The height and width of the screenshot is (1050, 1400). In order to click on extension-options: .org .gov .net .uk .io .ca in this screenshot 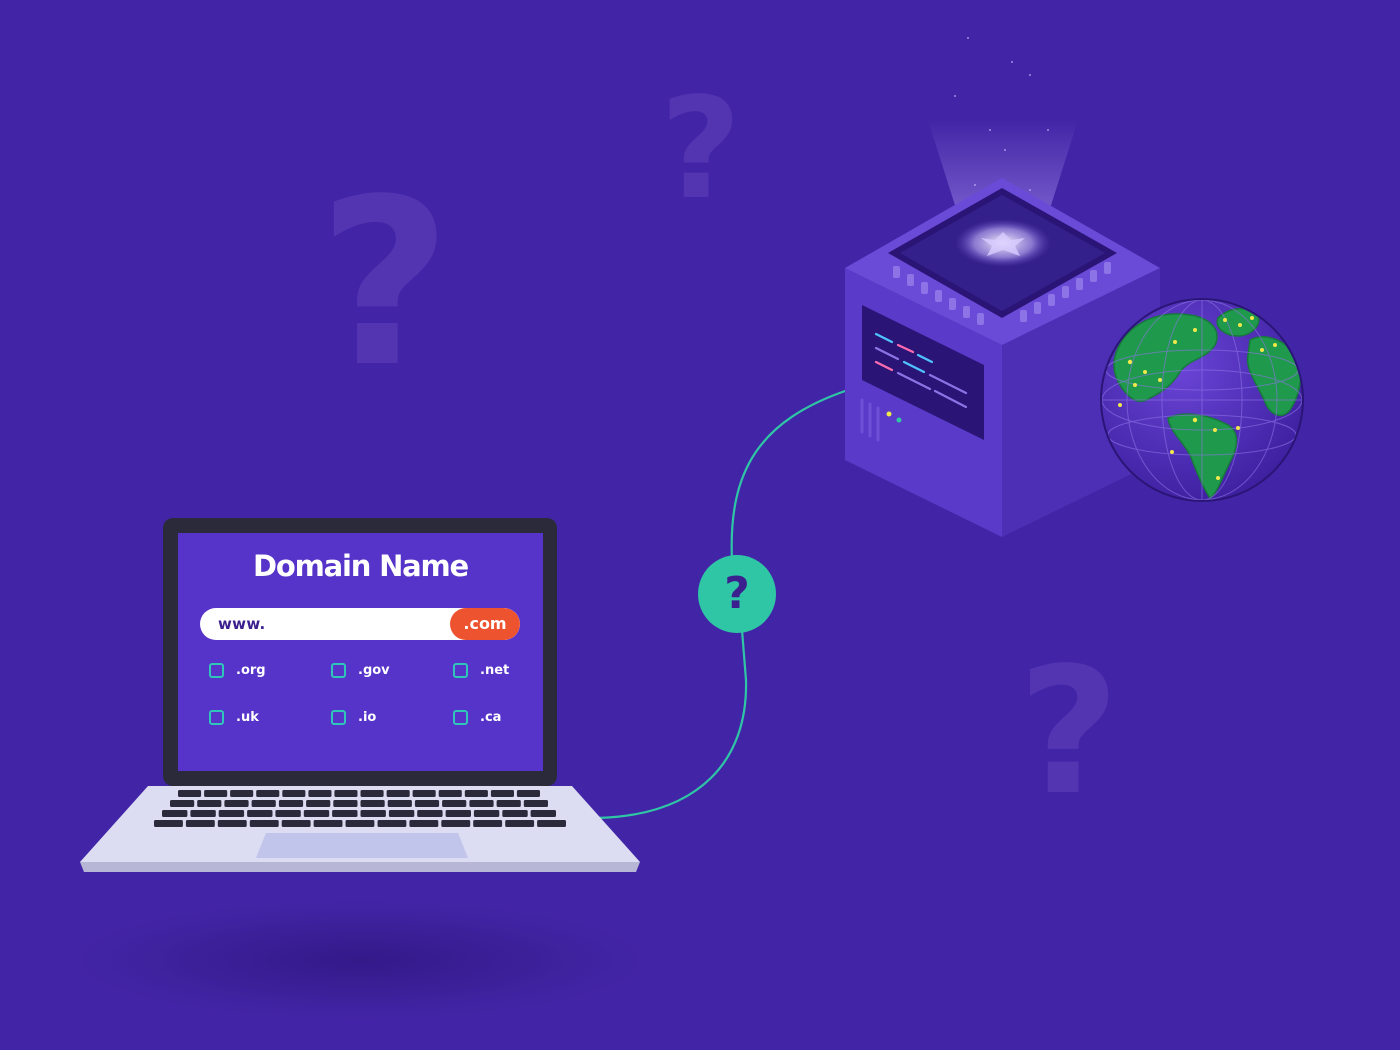, I will do `click(369, 703)`.